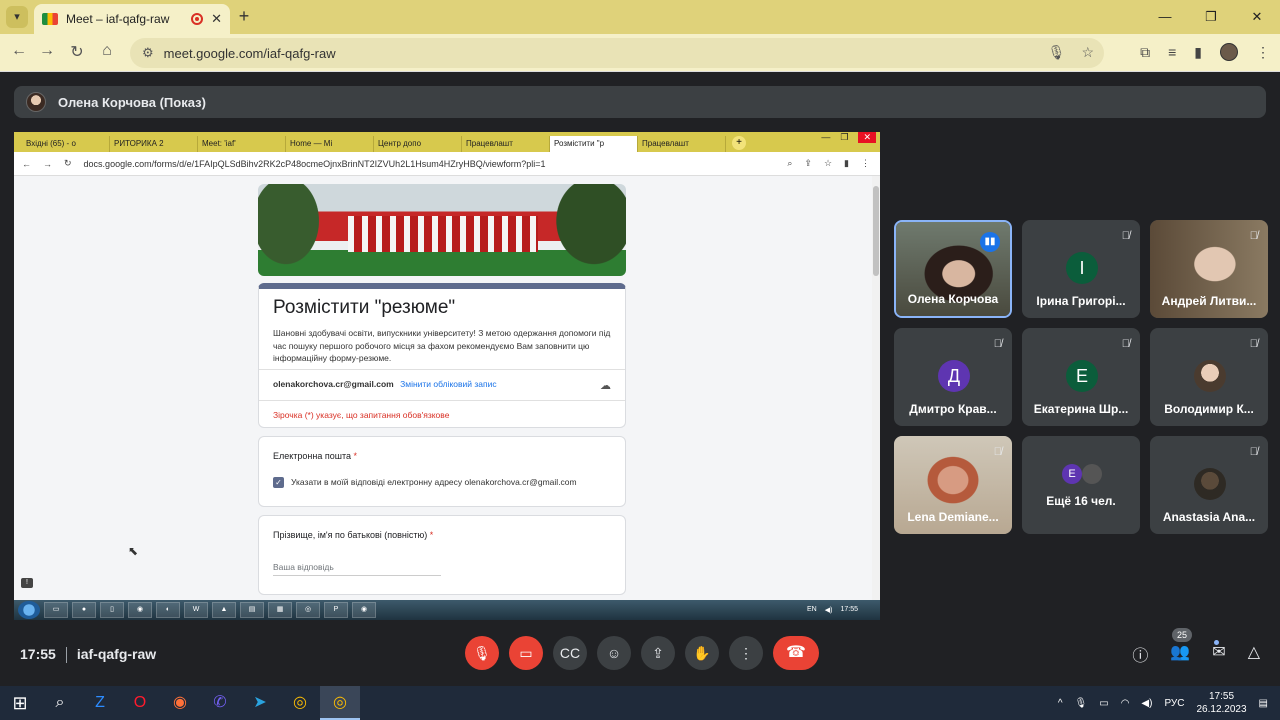 The height and width of the screenshot is (720, 1280). Describe the element at coordinates (47, 51) in the screenshot. I see `forward-button: →` at that location.